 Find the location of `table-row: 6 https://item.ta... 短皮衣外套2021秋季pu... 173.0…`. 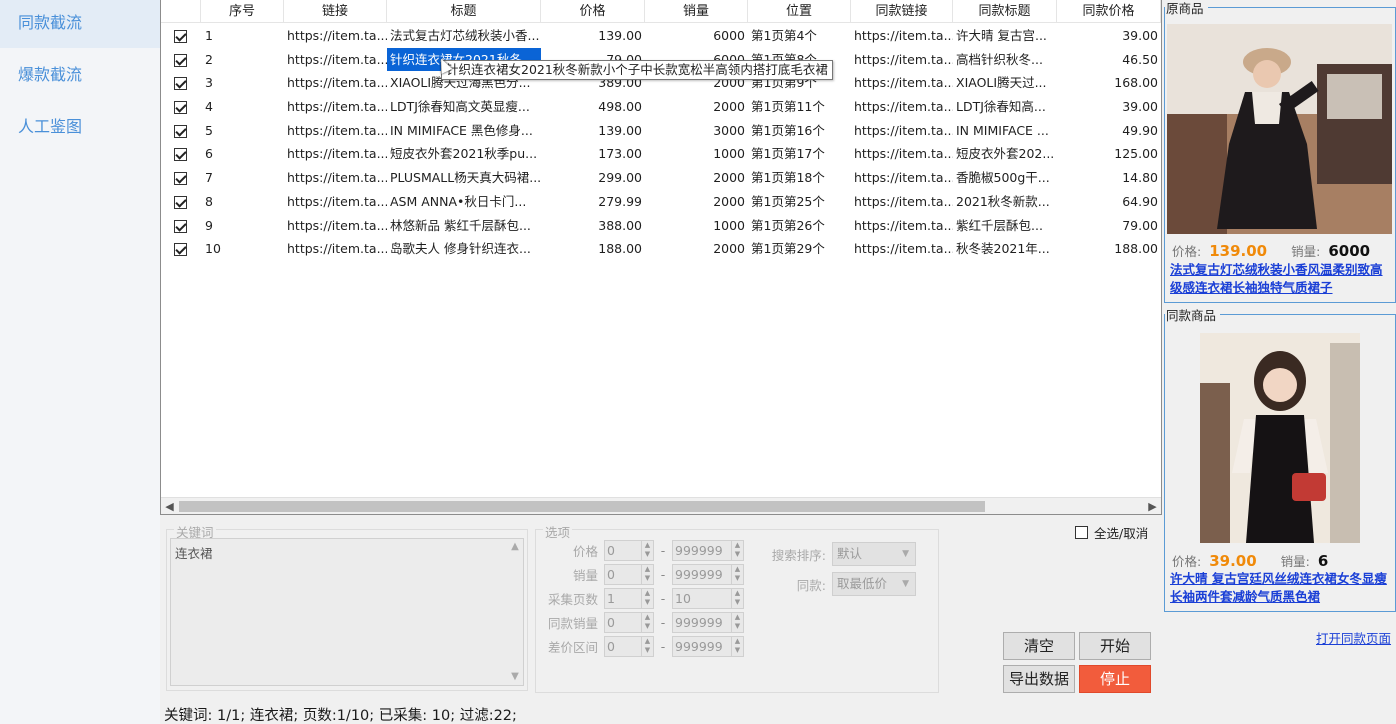

table-row: 6 https://item.ta... 短皮衣外套2021秋季pu... 173.0… is located at coordinates (661, 154).